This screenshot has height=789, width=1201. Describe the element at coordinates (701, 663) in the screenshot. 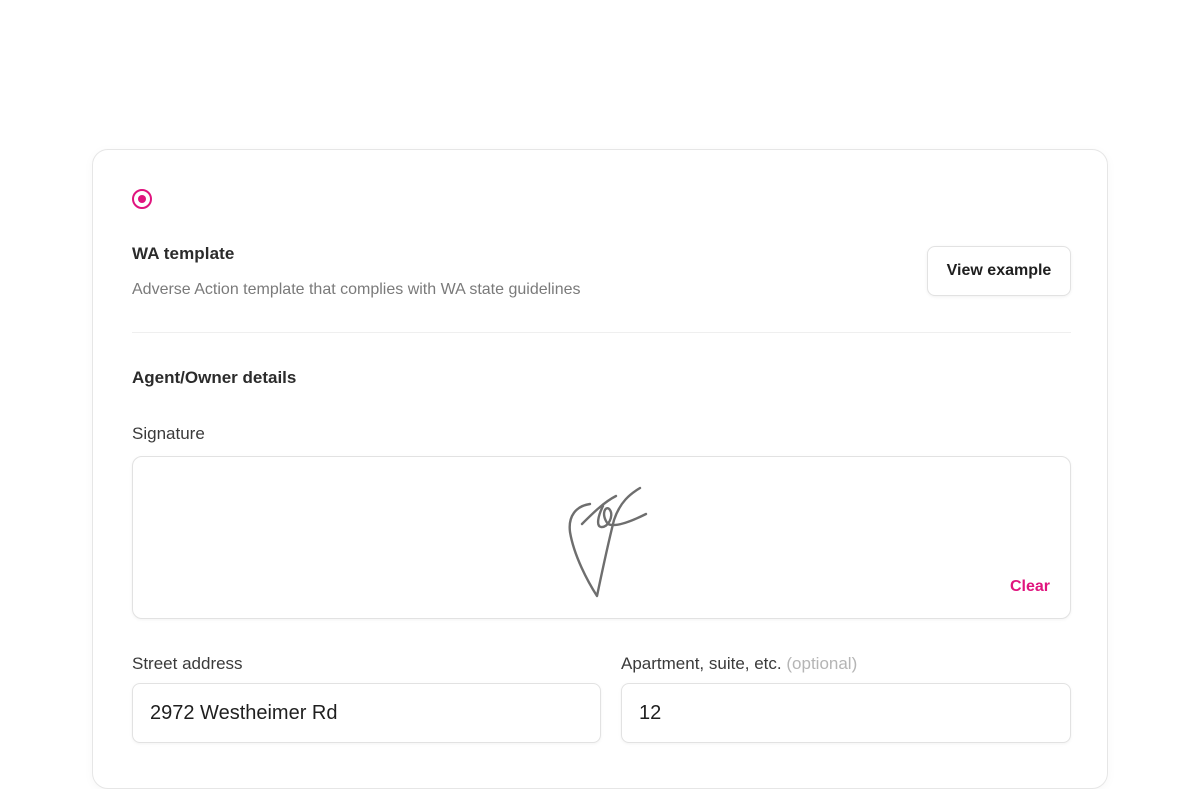

I see `apartment-label-text: Apartment, suite, etc.` at that location.